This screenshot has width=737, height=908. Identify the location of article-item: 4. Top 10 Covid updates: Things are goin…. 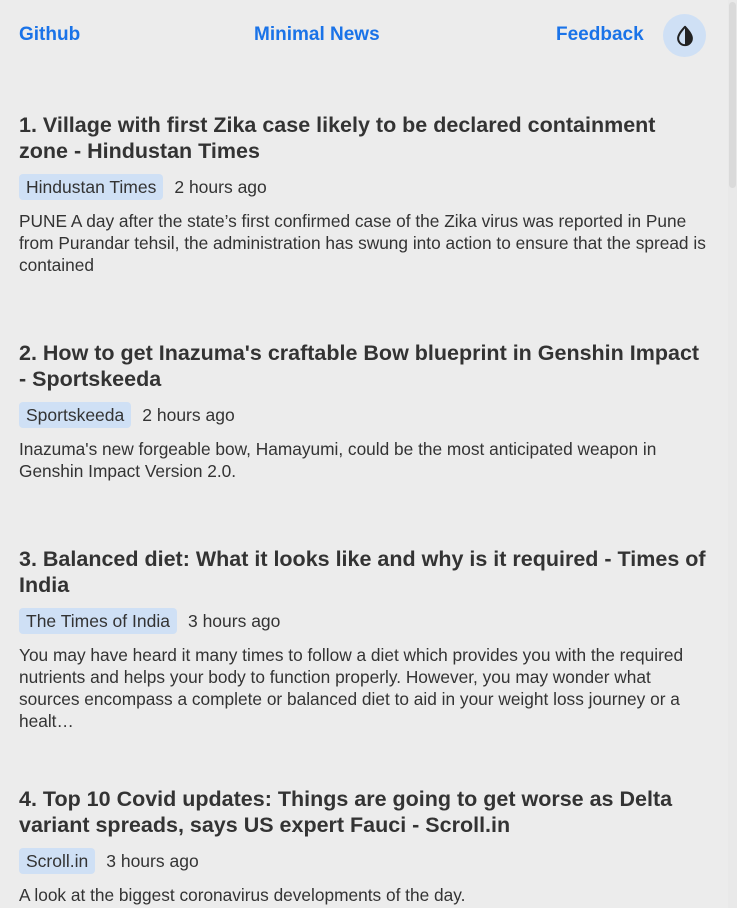
(364, 845).